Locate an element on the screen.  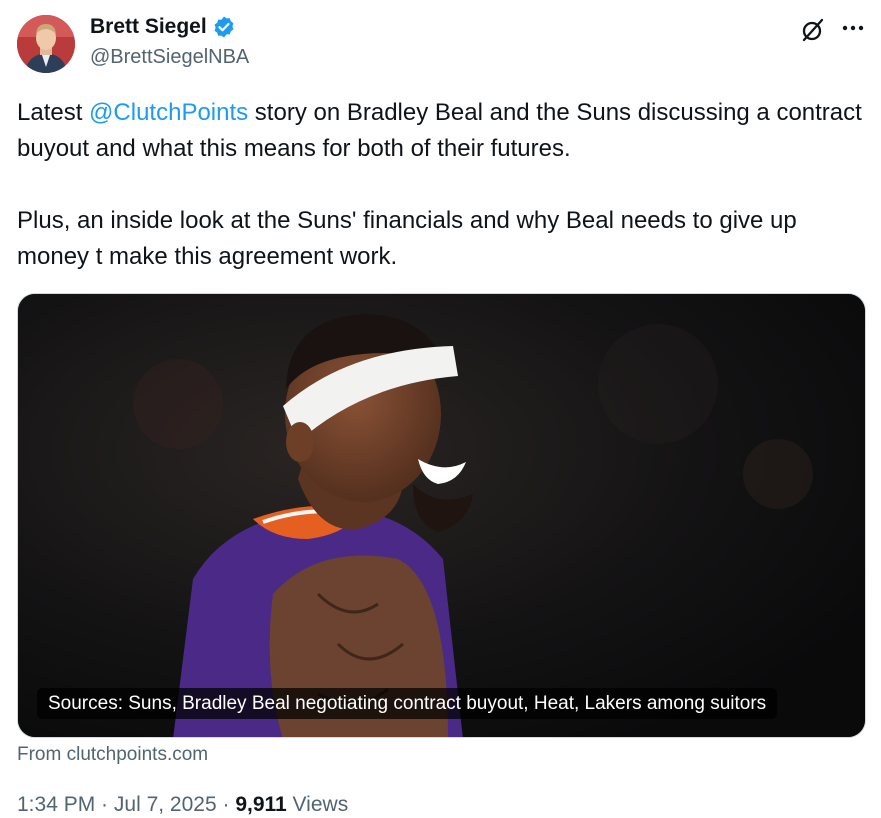
mention-link: @ClutchPoints is located at coordinates (168, 112).